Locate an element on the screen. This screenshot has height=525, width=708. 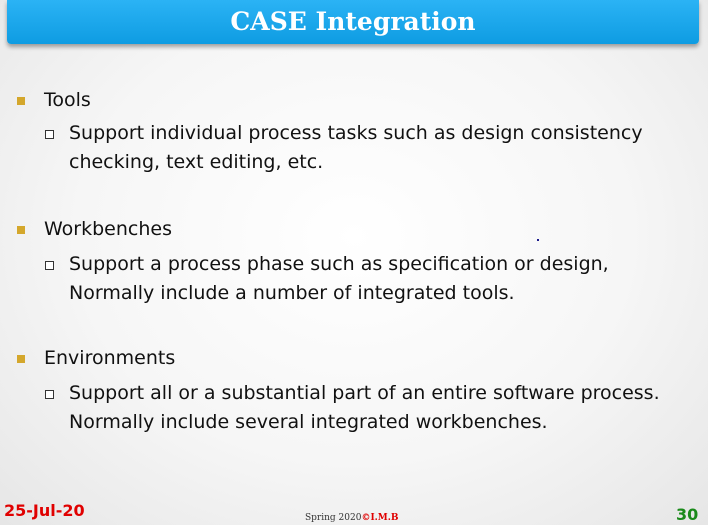
bullet-heading: Tools is located at coordinates (67, 100).